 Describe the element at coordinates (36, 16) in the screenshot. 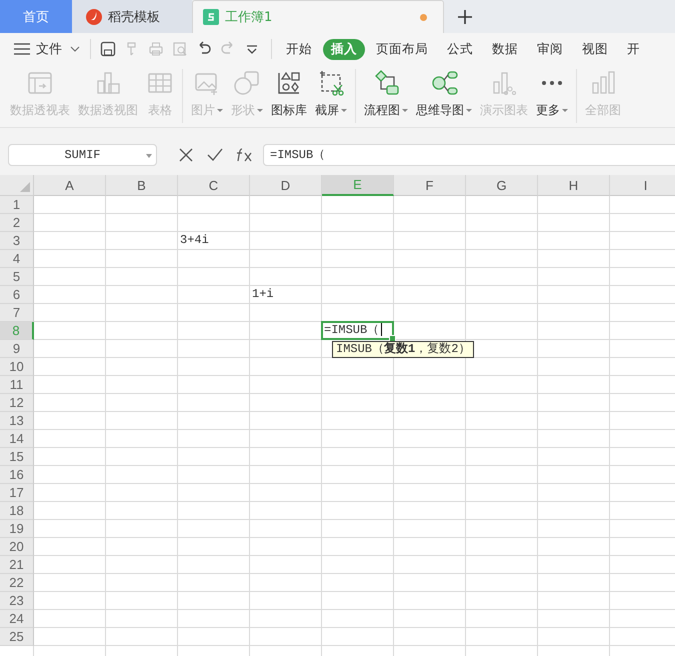

I see `tab: 首页` at that location.